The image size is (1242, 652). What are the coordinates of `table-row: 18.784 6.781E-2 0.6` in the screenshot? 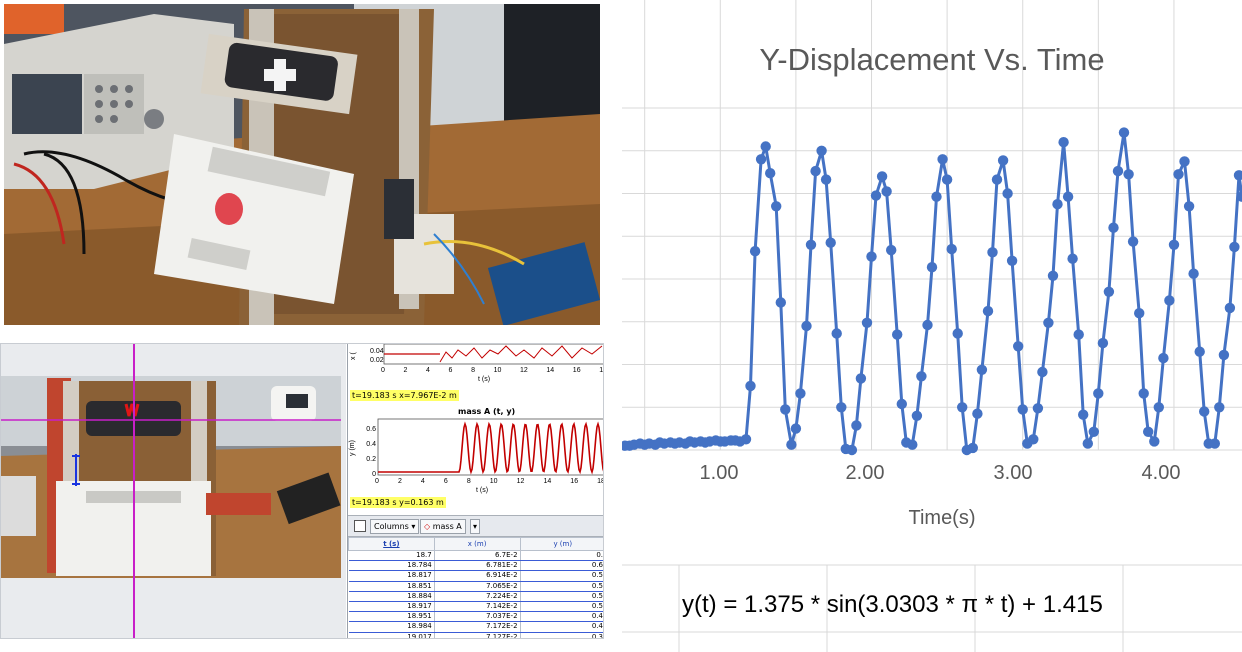 It's located at (475, 566).